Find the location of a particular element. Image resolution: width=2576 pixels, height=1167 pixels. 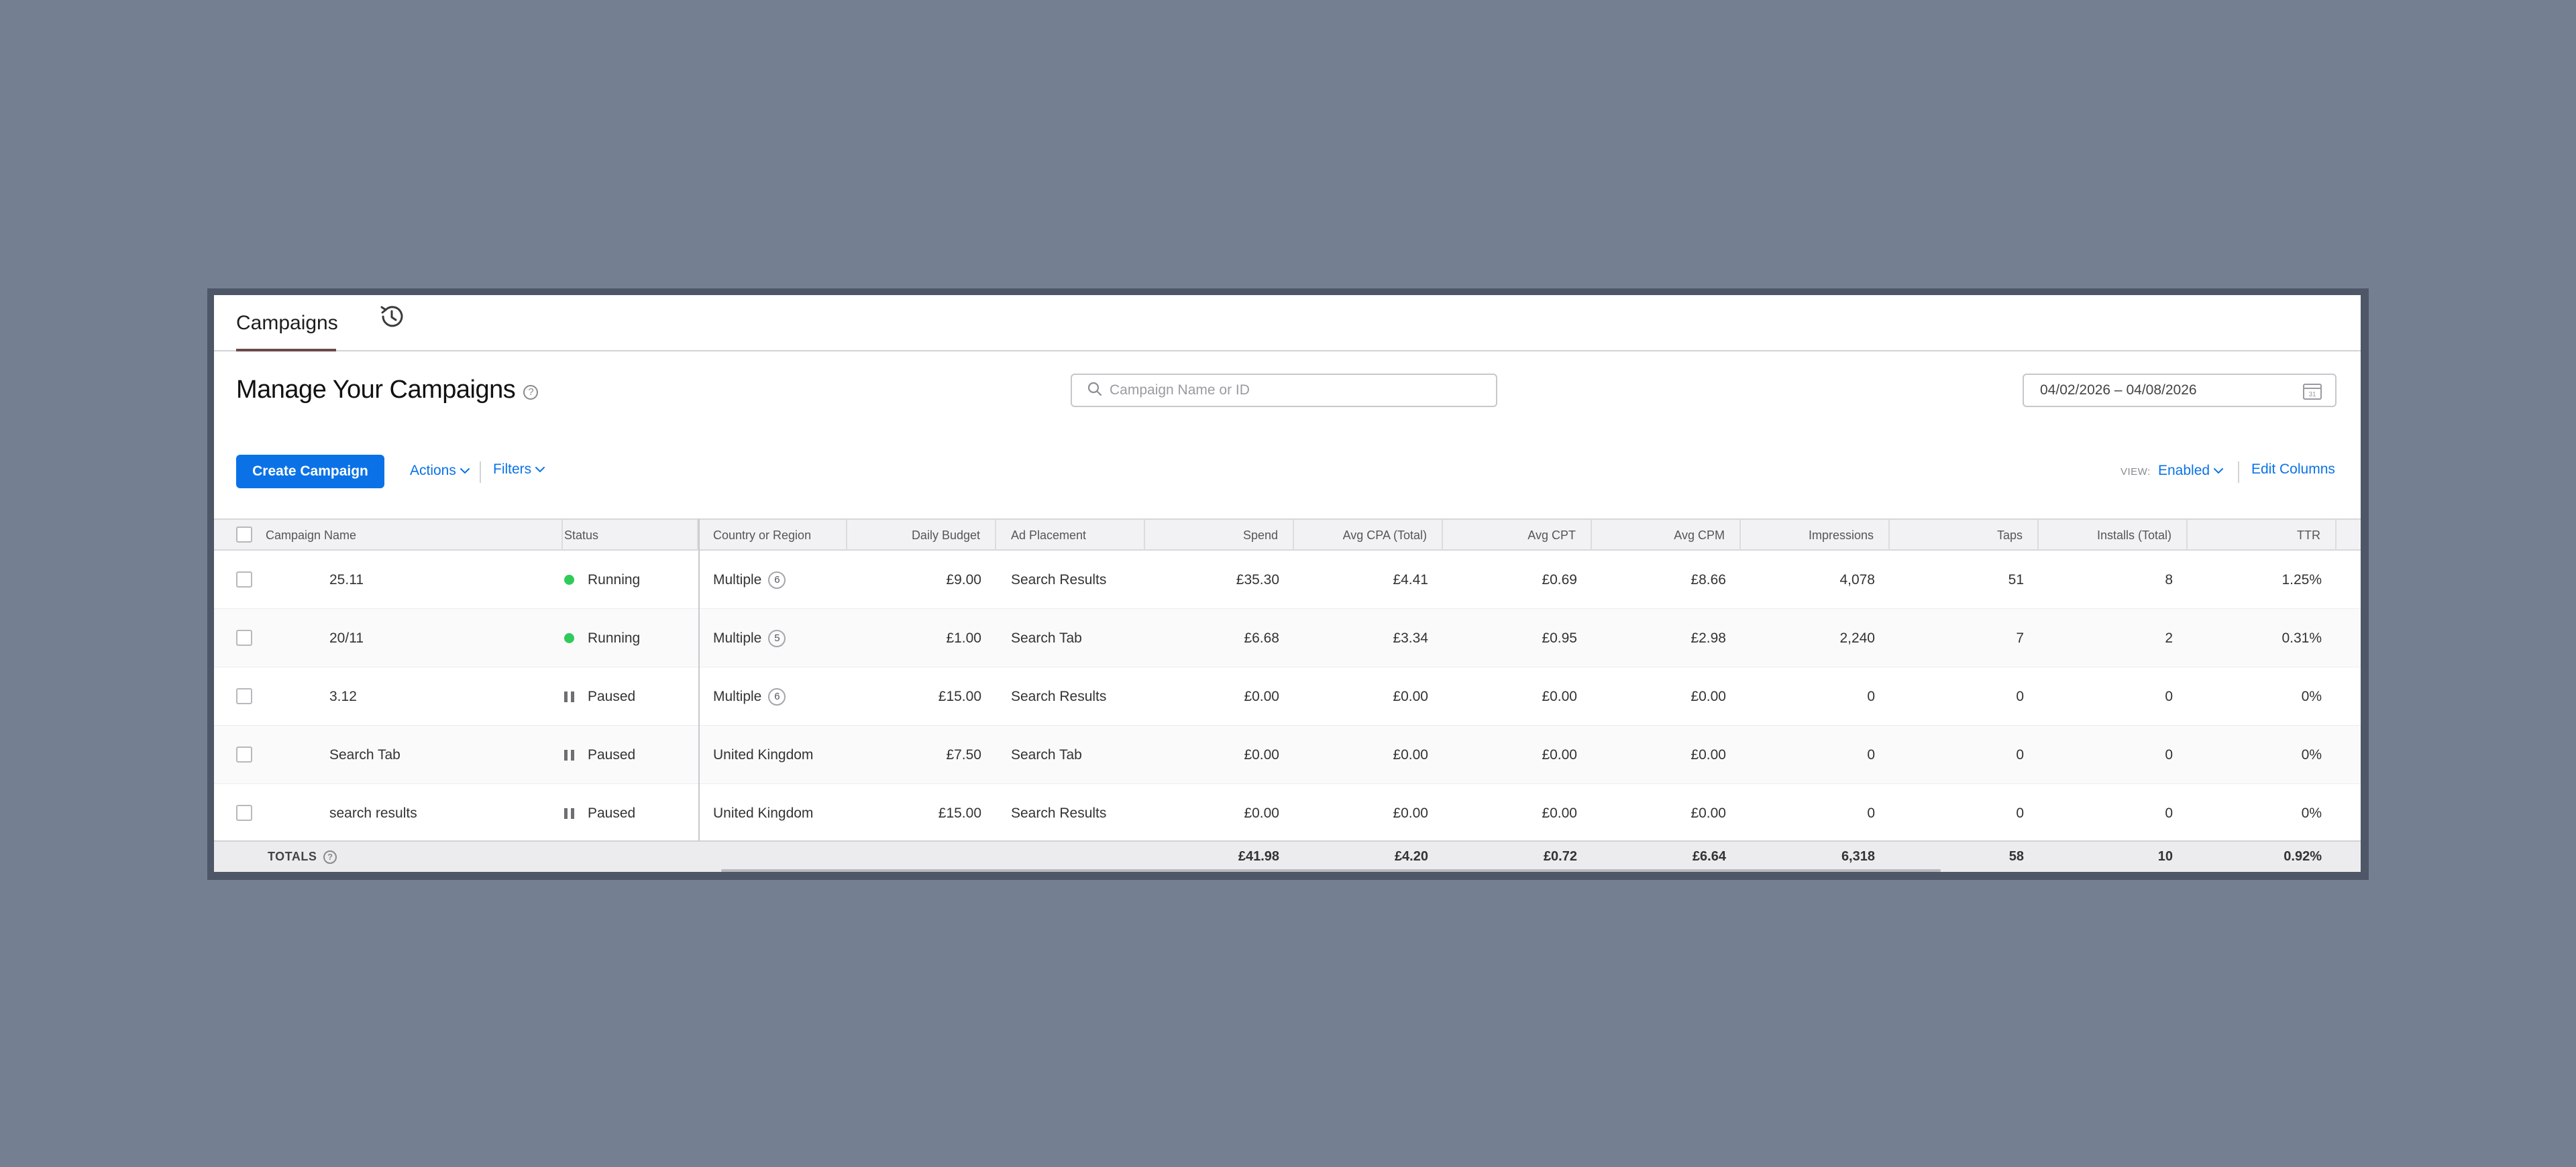

daily-budget-cell: £1.00 is located at coordinates (921, 638).